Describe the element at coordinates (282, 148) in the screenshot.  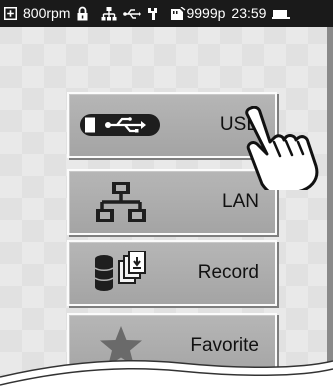
I see `pointing-hand-icon` at that location.